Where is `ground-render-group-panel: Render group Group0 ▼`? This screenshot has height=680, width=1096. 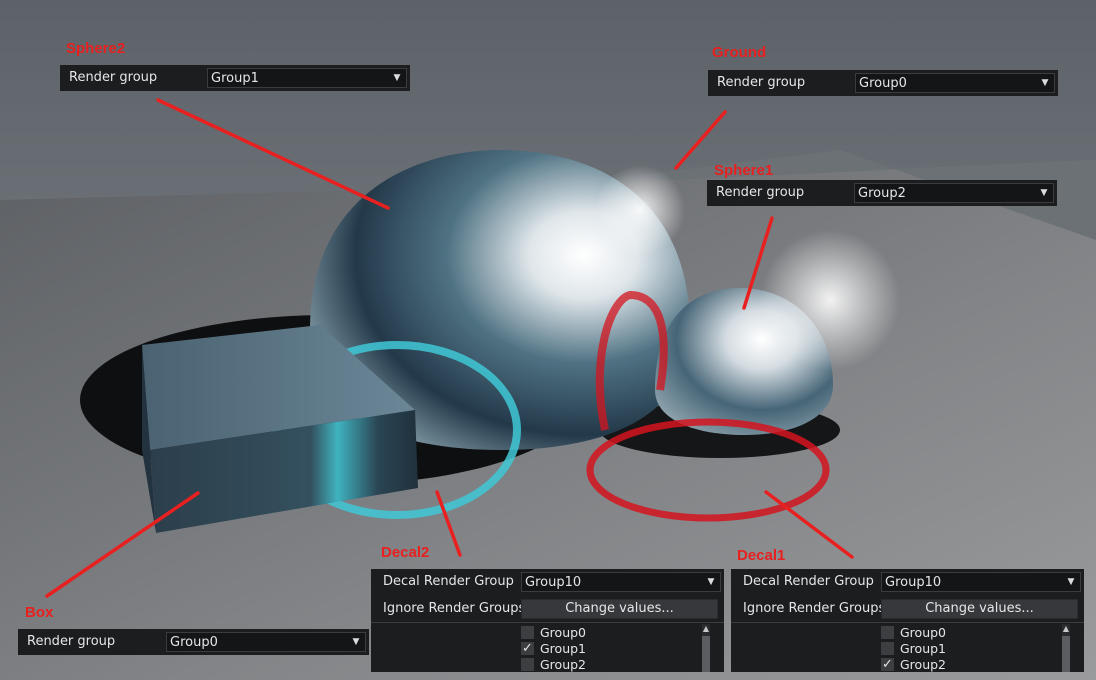
ground-render-group-panel: Render group Group0 ▼ is located at coordinates (883, 83).